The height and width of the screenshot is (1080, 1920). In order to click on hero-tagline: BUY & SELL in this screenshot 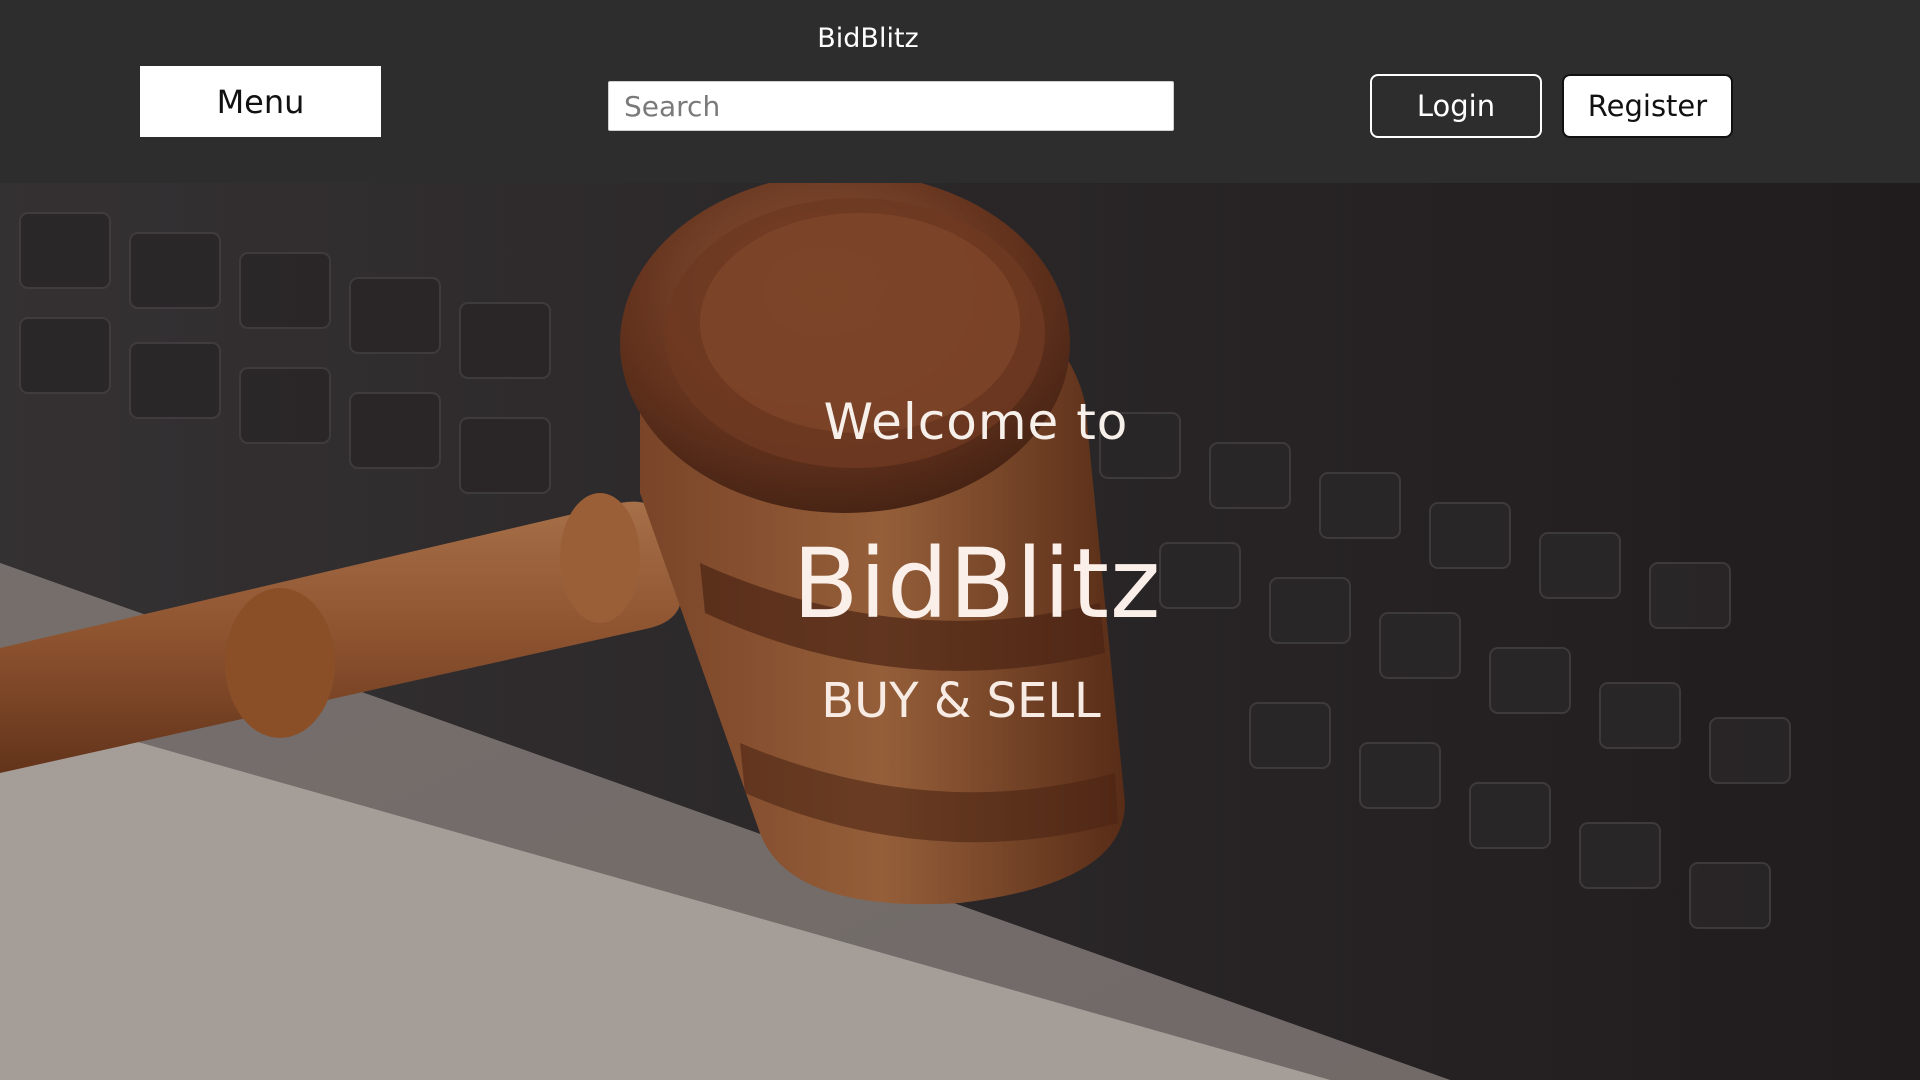, I will do `click(961, 701)`.